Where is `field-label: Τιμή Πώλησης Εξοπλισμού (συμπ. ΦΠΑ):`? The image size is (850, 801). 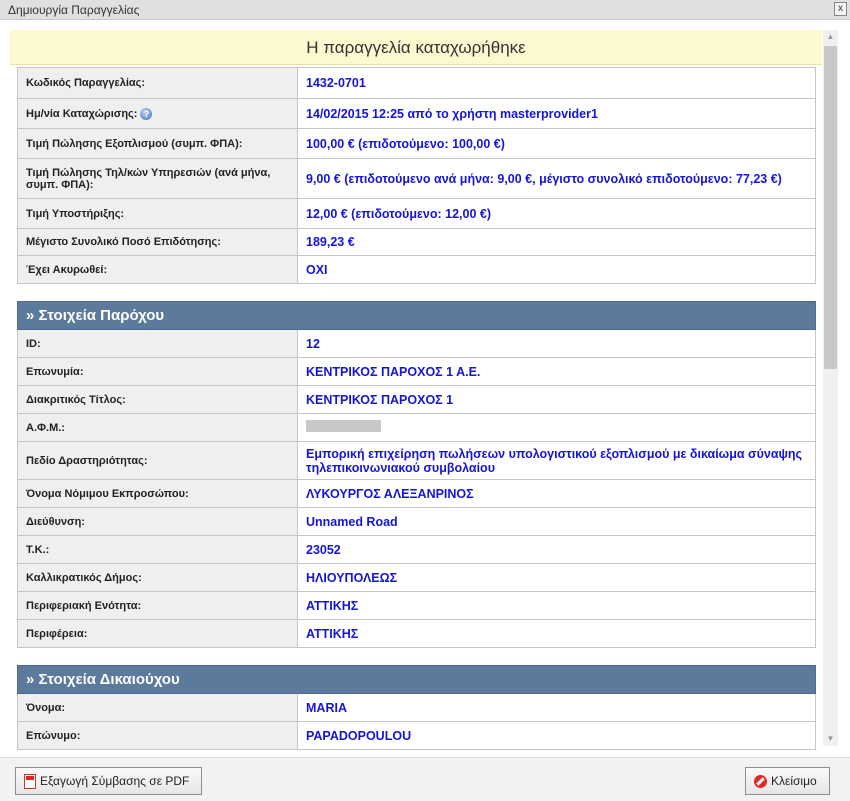
field-label: Τιμή Πώλησης Εξοπλισμού (συμπ. ΦΠΑ): is located at coordinates (134, 143).